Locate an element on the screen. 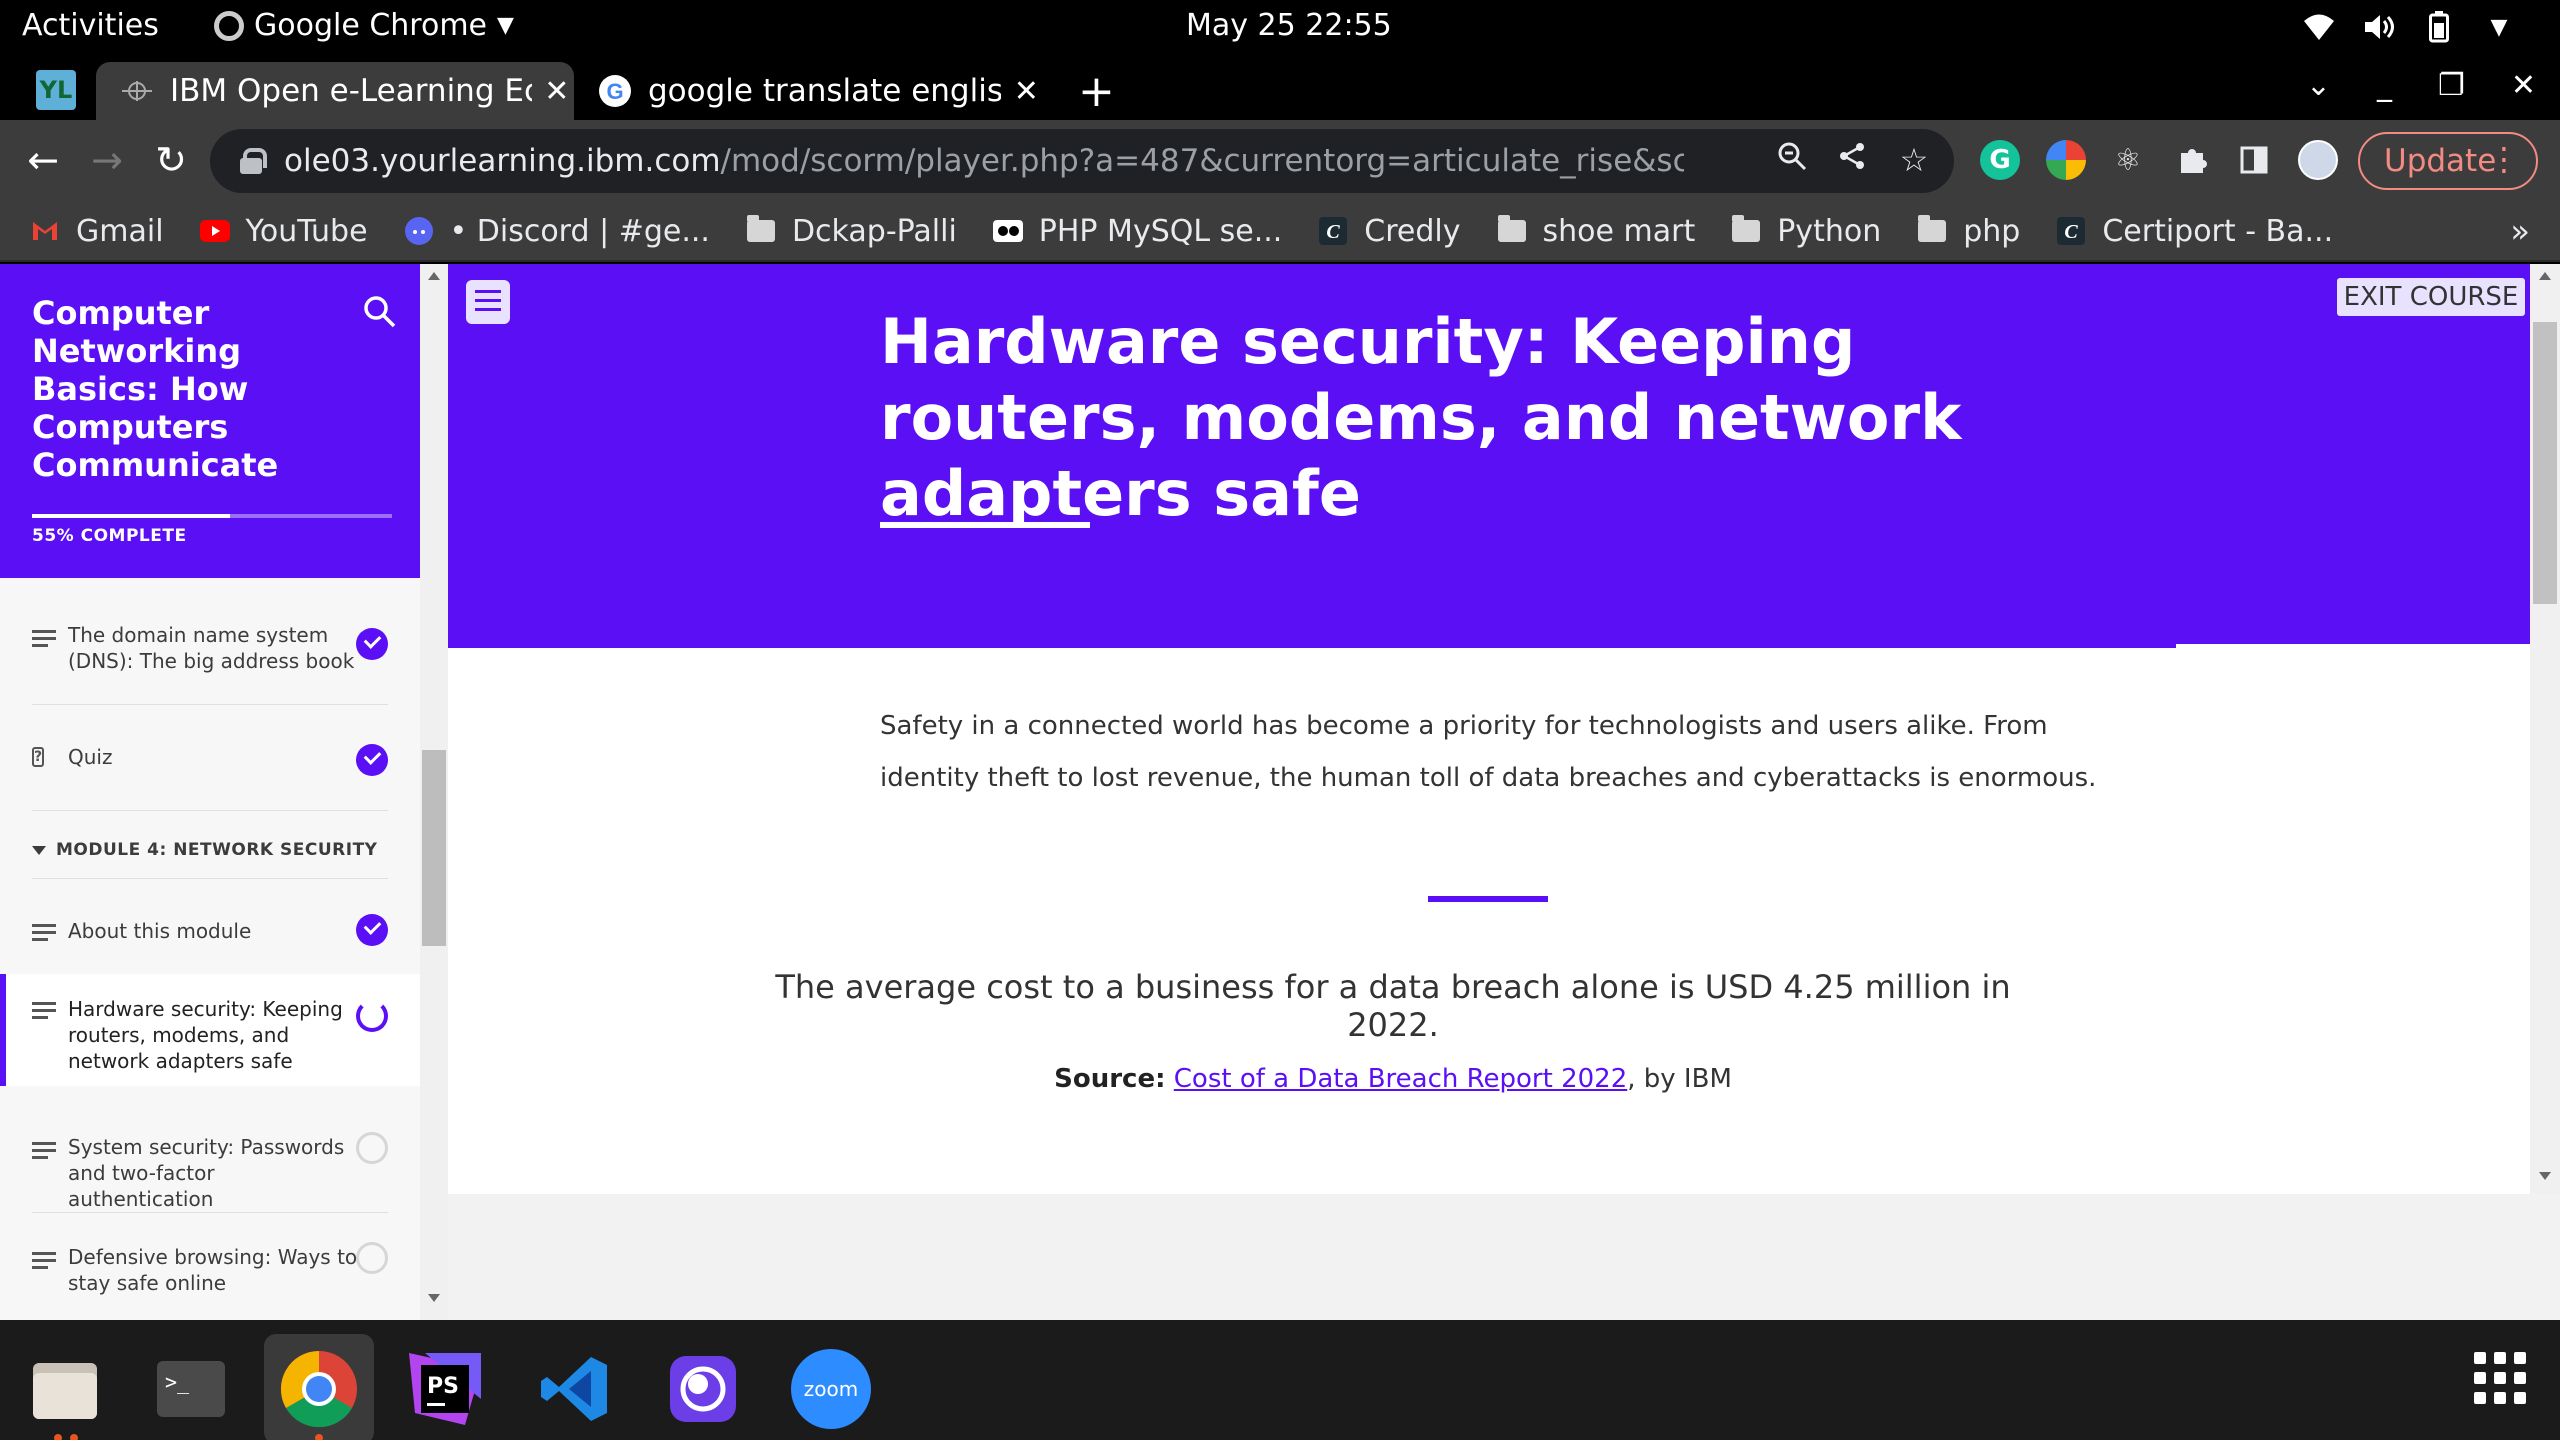  dock-phpstorm: PS is located at coordinates (445, 1387).